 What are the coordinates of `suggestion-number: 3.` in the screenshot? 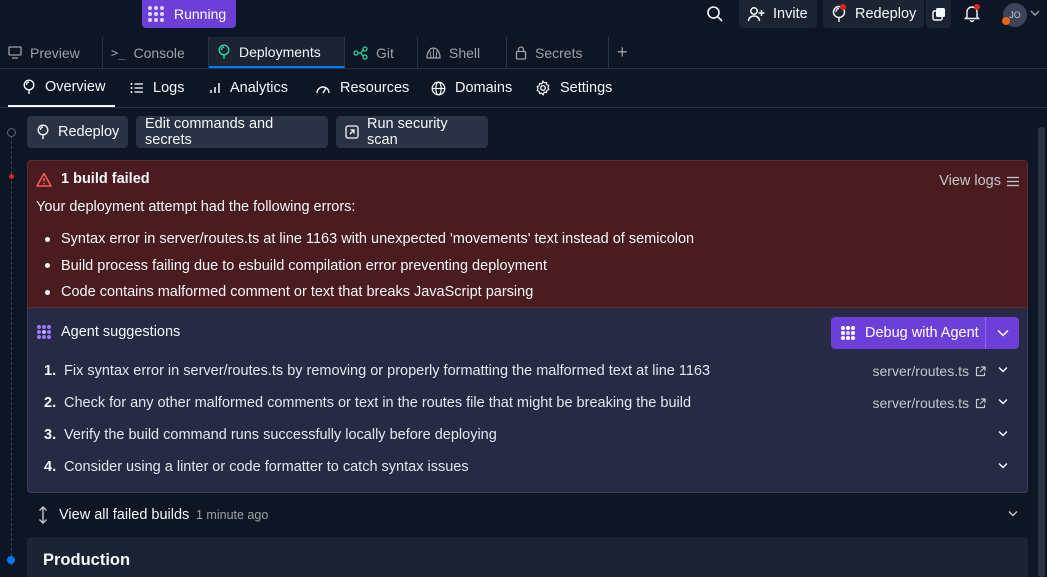 It's located at (50, 435).